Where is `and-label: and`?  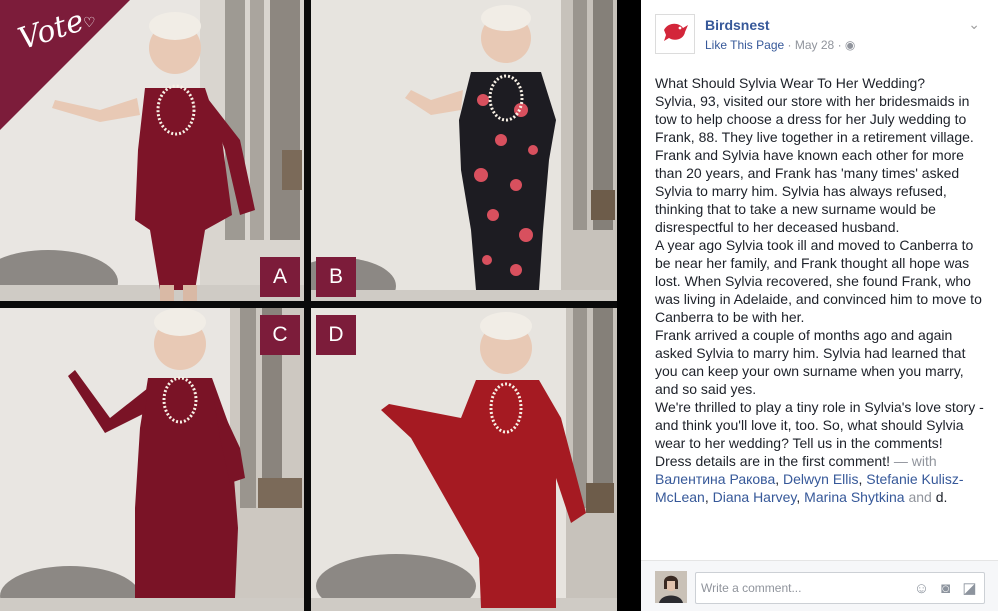
and-label: and is located at coordinates (920, 497).